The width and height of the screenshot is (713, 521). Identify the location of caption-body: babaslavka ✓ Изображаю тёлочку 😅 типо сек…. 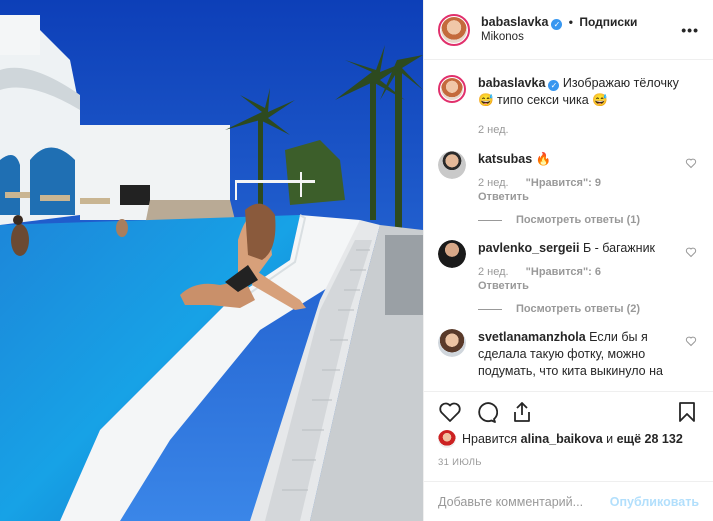
(588, 106).